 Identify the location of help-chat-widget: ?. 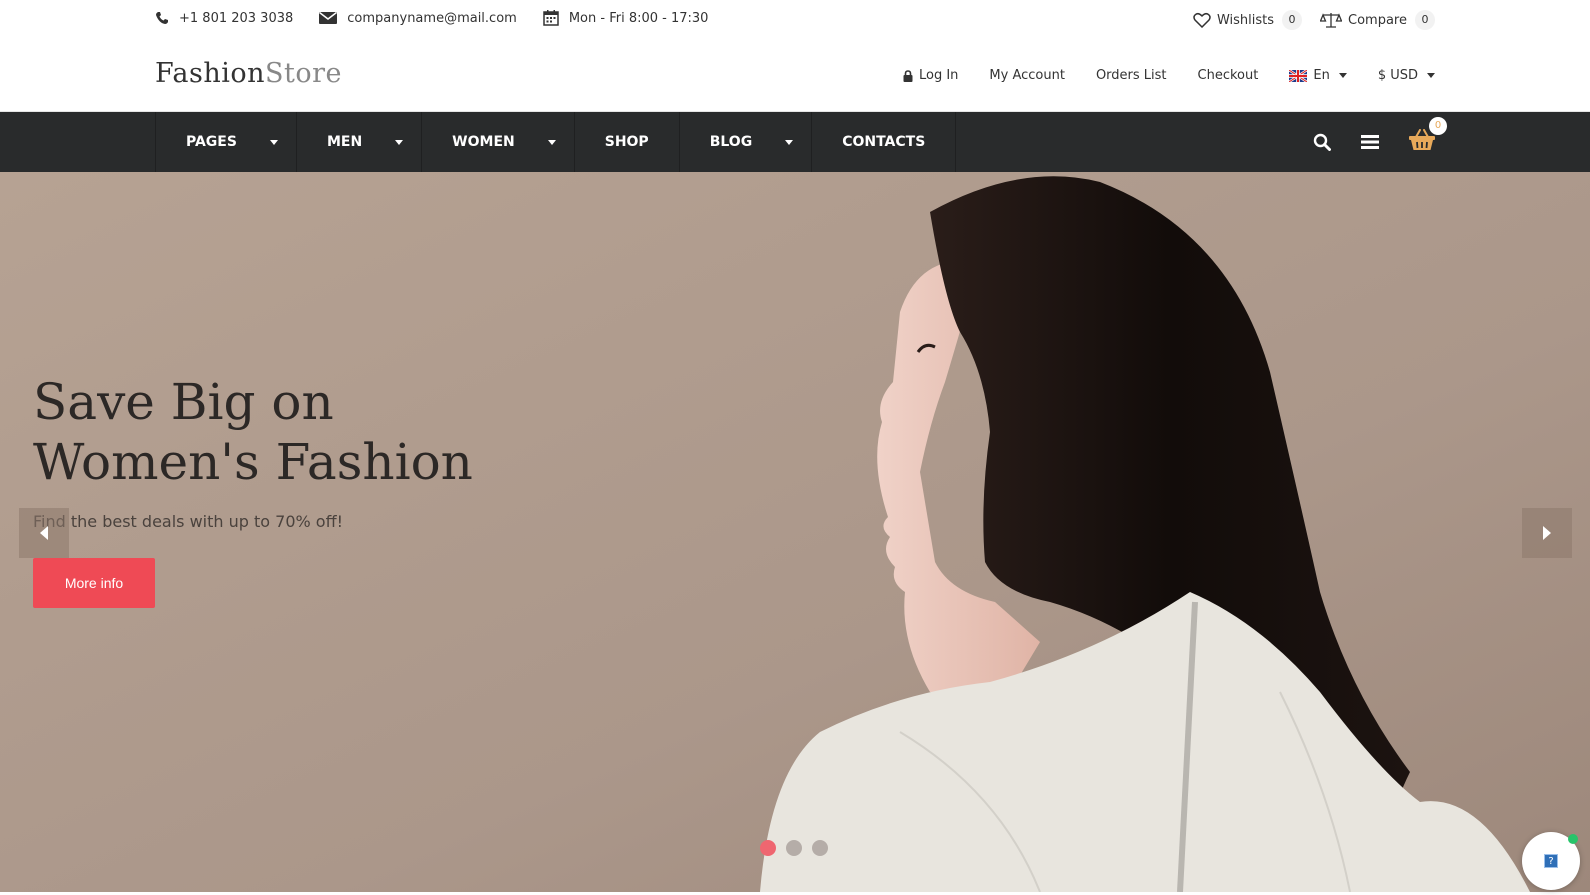
(1551, 861).